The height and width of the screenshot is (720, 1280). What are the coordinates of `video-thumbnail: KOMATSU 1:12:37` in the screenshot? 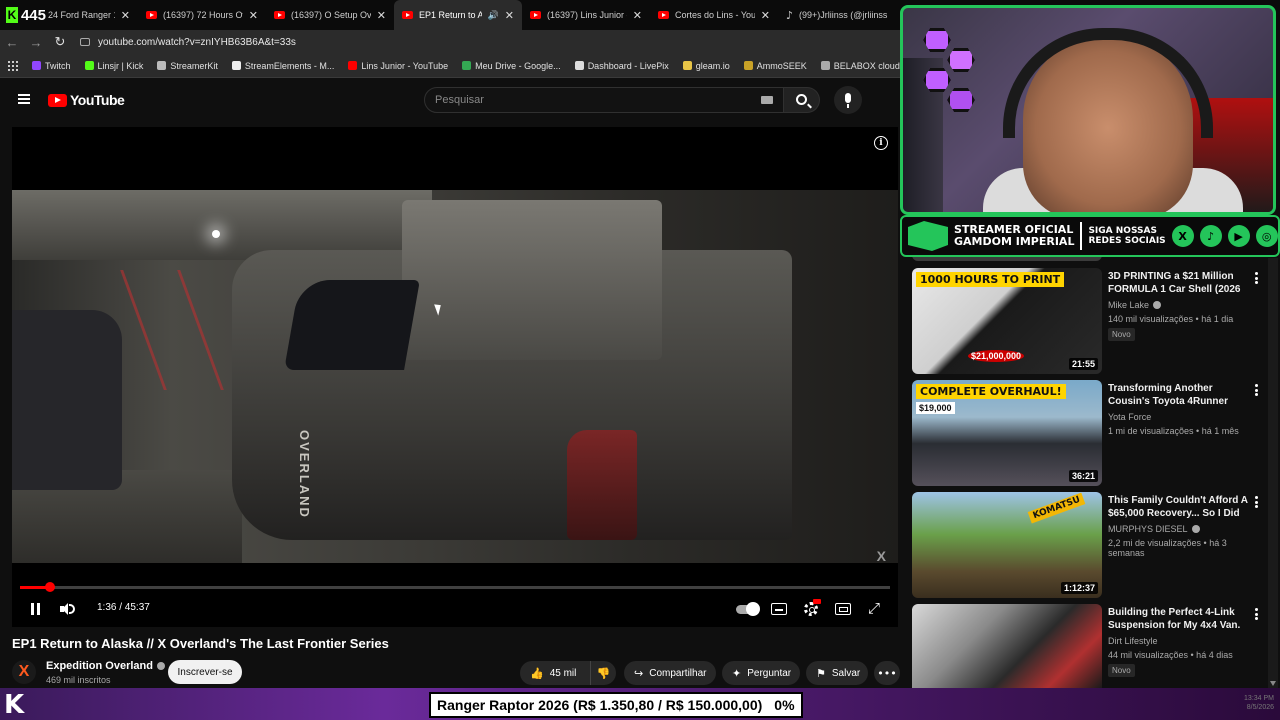 It's located at (1007, 545).